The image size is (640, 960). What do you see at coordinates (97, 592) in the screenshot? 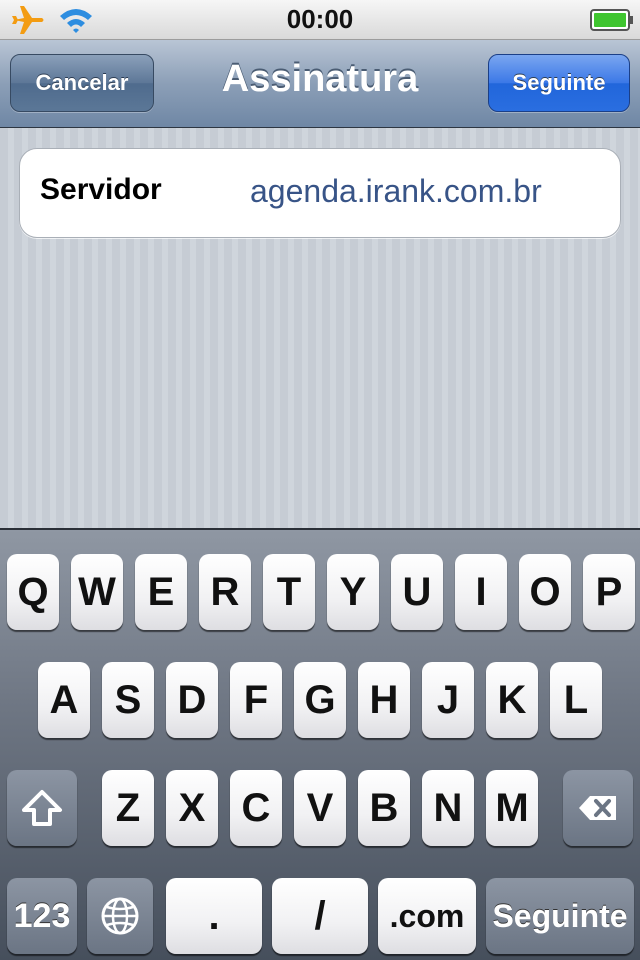
I see `key-w: W` at bounding box center [97, 592].